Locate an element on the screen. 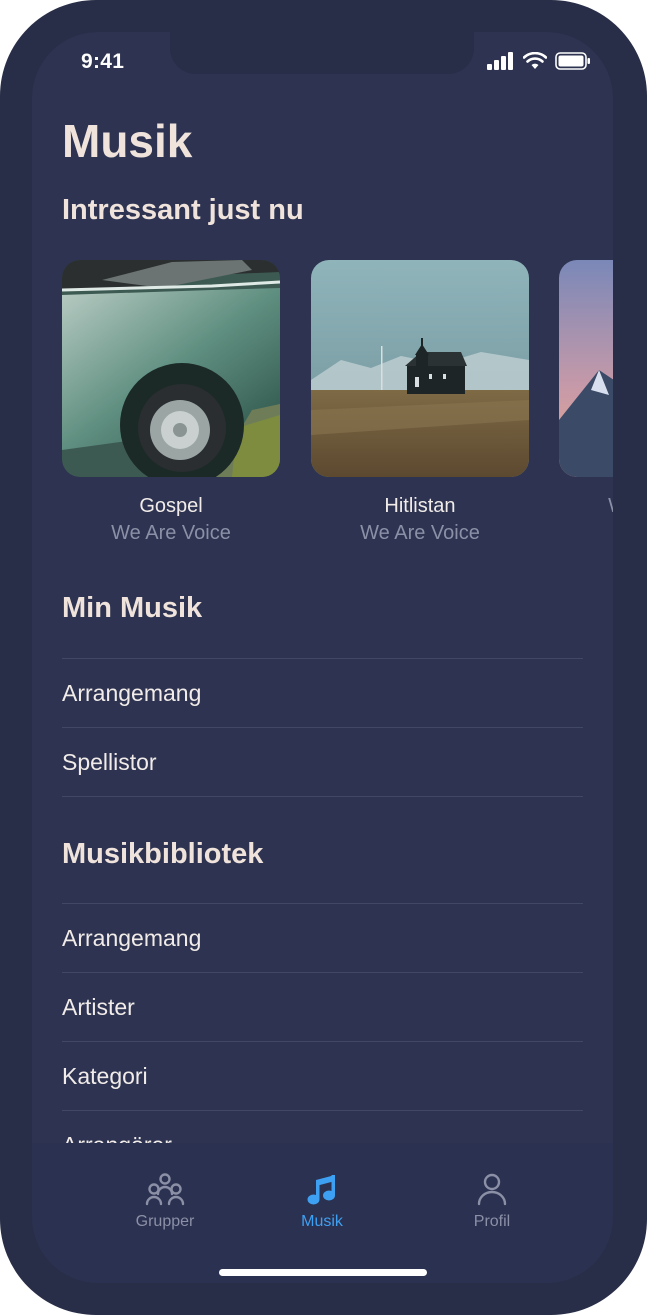  my-music-heading: Min Musik is located at coordinates (132, 608).